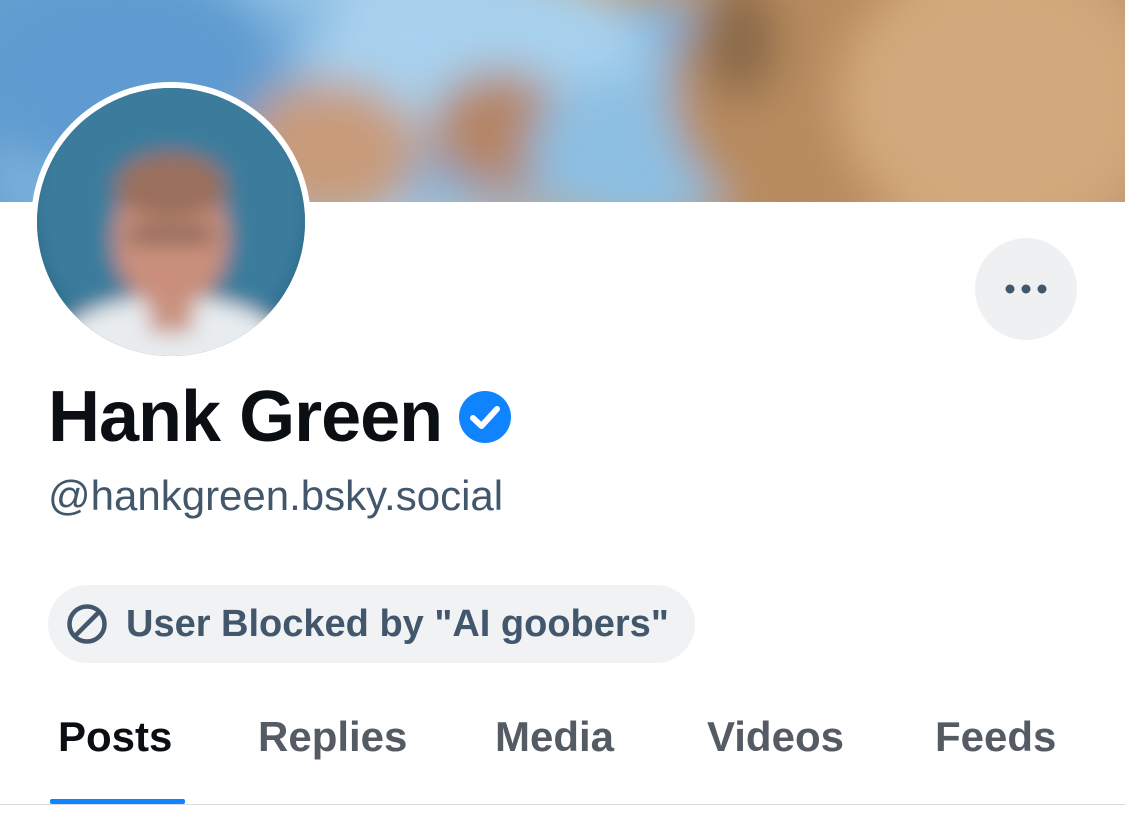 The image size is (1125, 828). I want to click on tabs-divider, so click(562, 804).